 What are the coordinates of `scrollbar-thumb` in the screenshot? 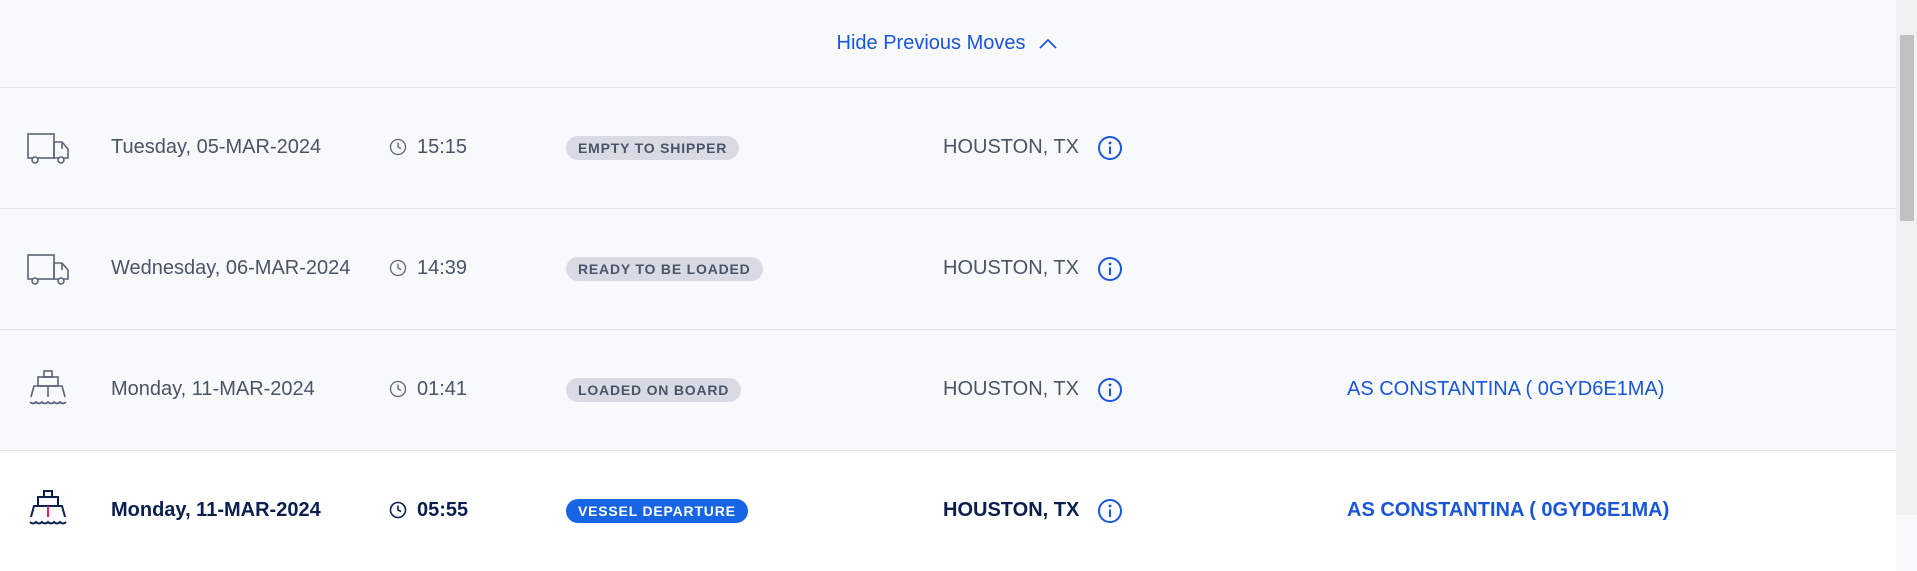 It's located at (1907, 128).